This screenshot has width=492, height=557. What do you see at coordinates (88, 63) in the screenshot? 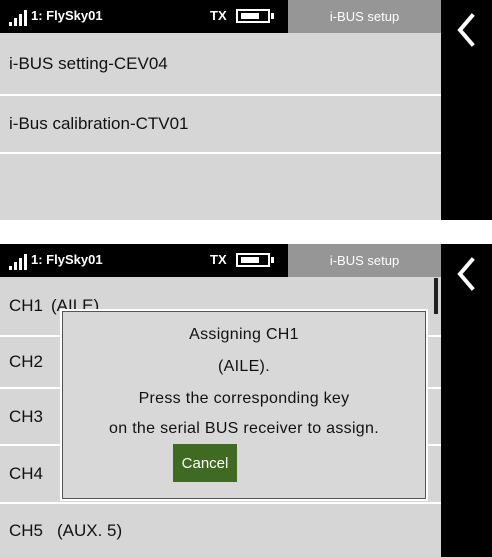
I see `menu-item-label: i-BUS setting-CEV04` at bounding box center [88, 63].